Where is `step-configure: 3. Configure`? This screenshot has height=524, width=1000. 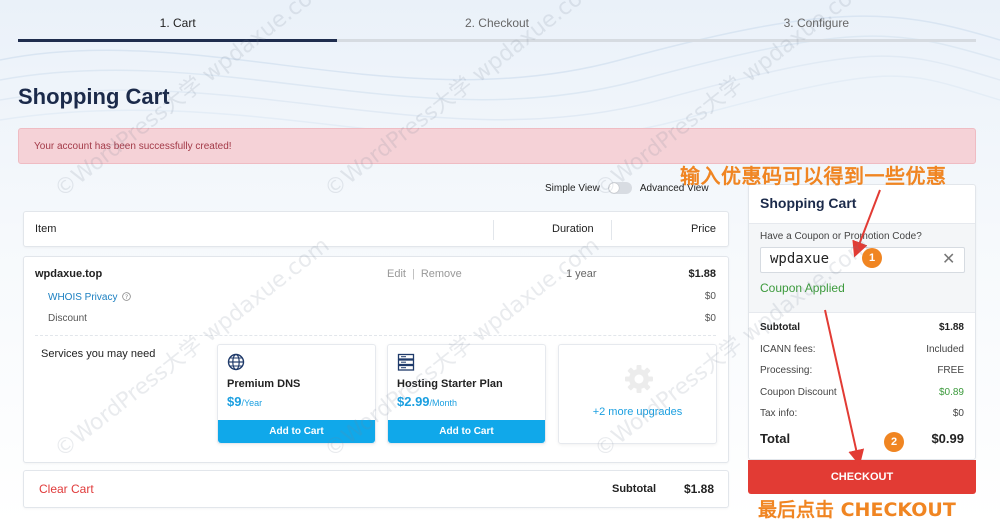
step-configure: 3. Configure is located at coordinates (816, 25).